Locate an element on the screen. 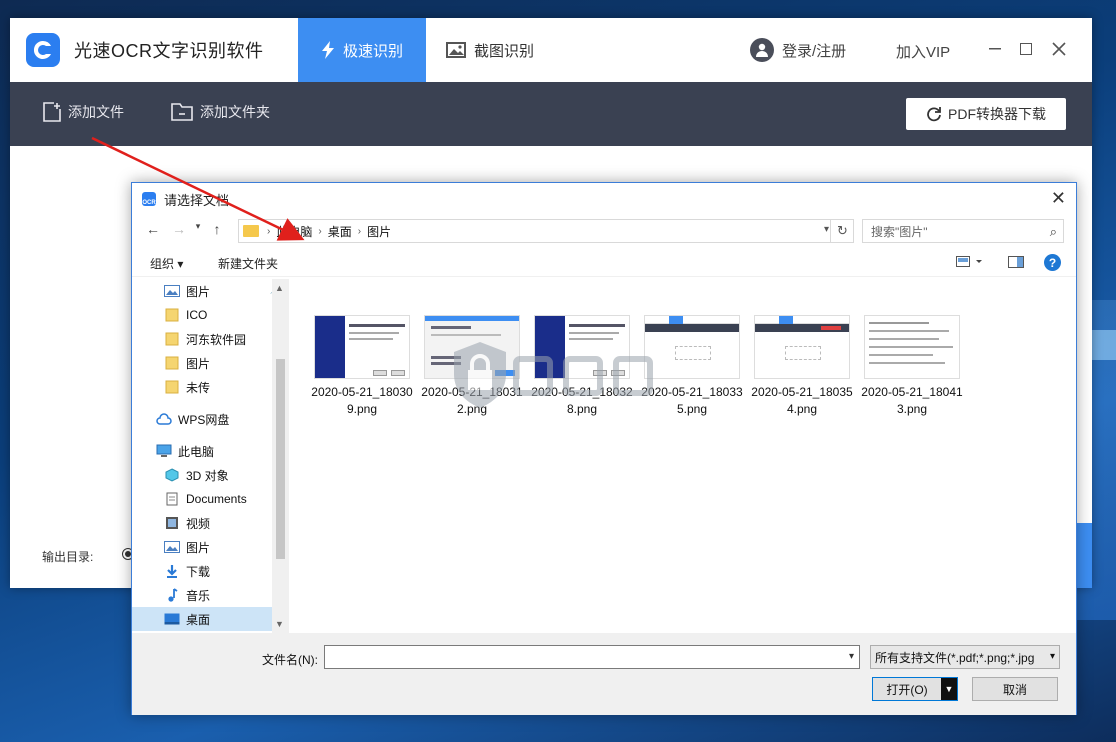 This screenshot has height=742, width=1116. nav-item-hedong: 河东软件园 is located at coordinates (210, 339).